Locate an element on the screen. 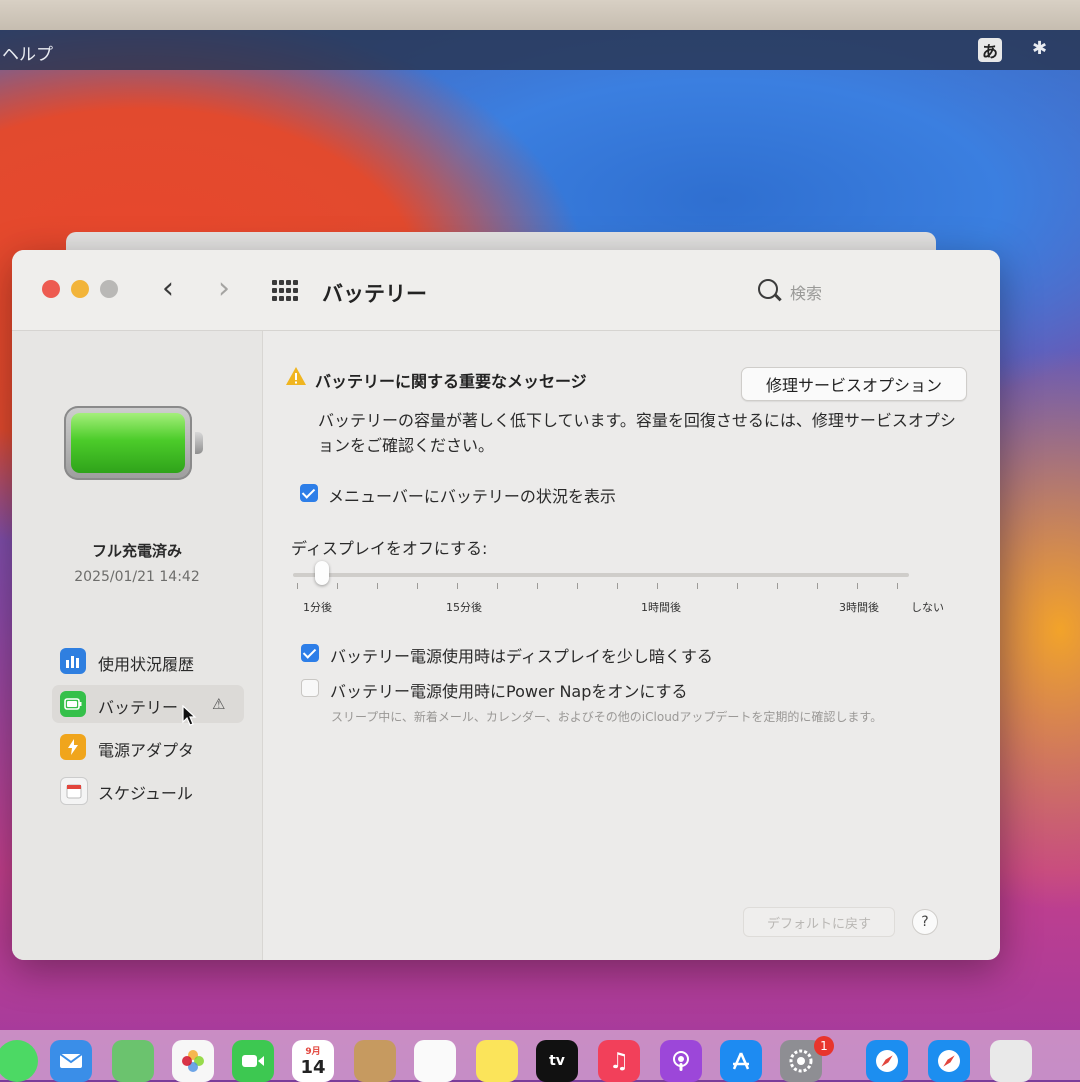  title-bar: ‹ › バッテリー 検索 is located at coordinates (506, 290).